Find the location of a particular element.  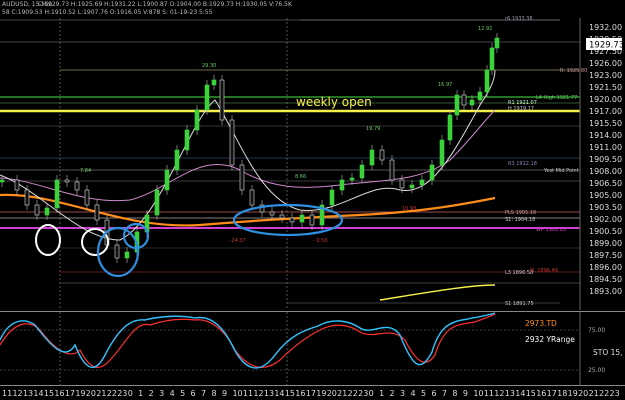

sto-label: STO 15, is located at coordinates (608, 352).